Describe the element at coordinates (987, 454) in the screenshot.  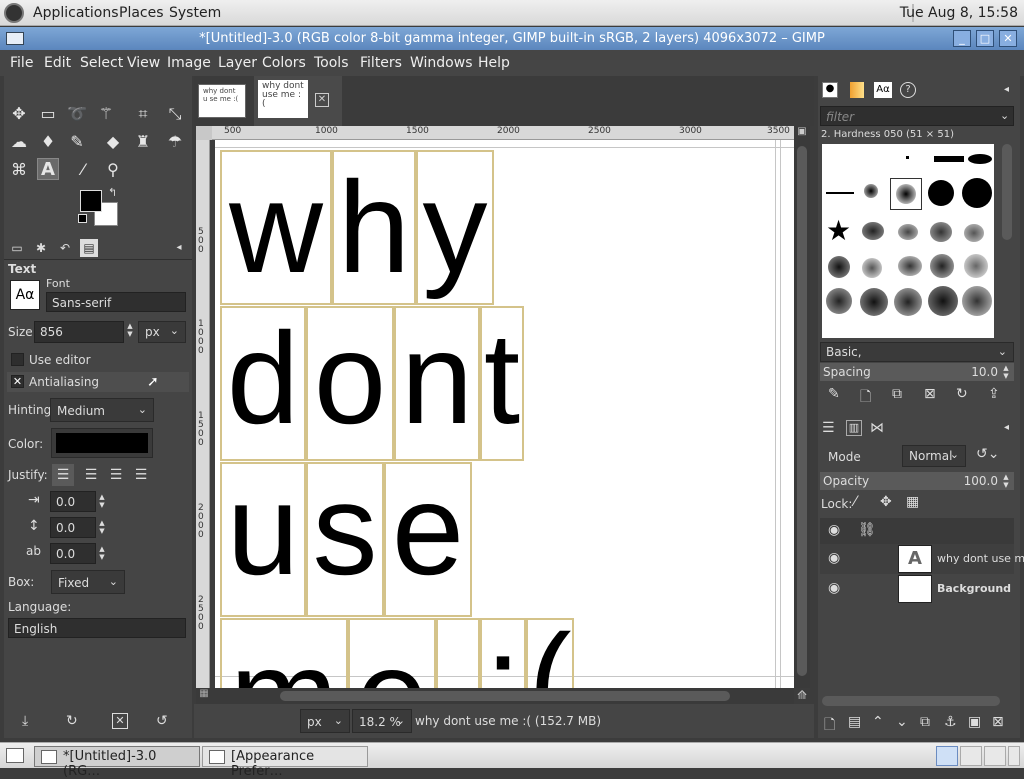
I see `composite-mode-icon: ↺⌄` at that location.